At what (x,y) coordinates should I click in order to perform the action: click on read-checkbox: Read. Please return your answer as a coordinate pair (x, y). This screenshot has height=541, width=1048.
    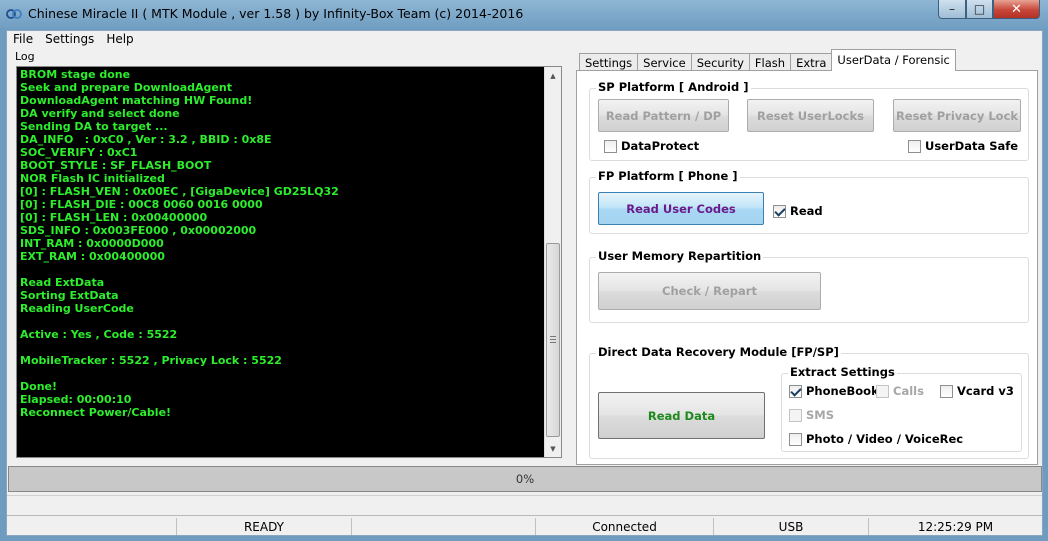
    Looking at the image, I should click on (798, 211).